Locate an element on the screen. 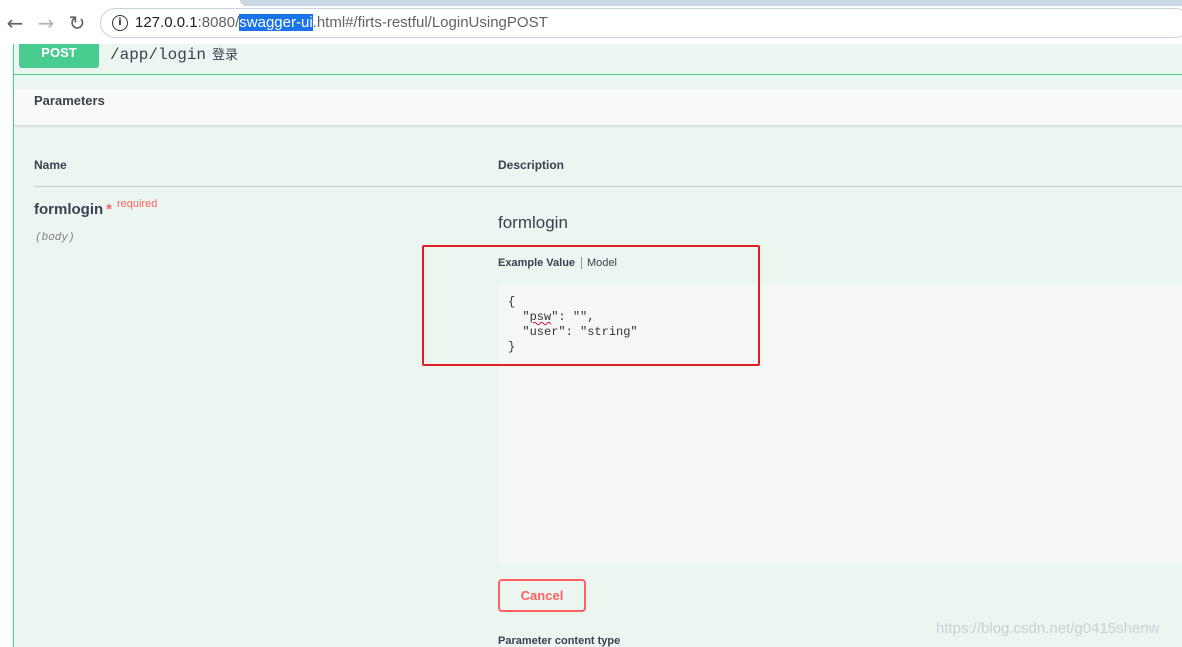 This screenshot has height=647, width=1182. example-line: "psw": "", is located at coordinates (573, 317).